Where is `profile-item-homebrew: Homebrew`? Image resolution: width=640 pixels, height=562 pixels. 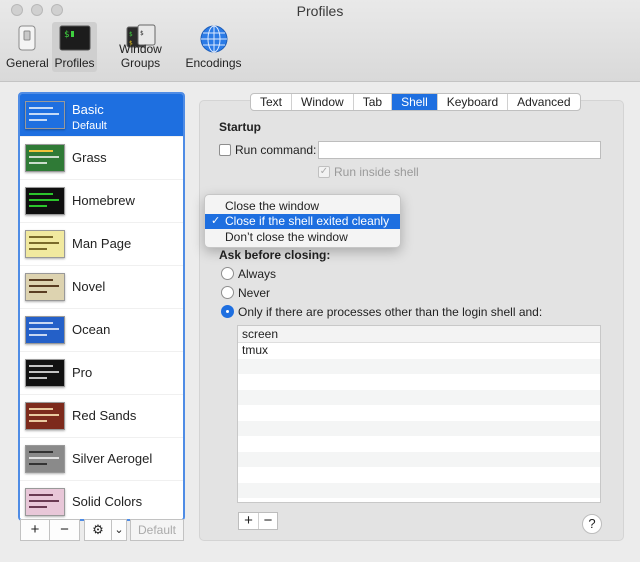 profile-item-homebrew: Homebrew is located at coordinates (101, 201).